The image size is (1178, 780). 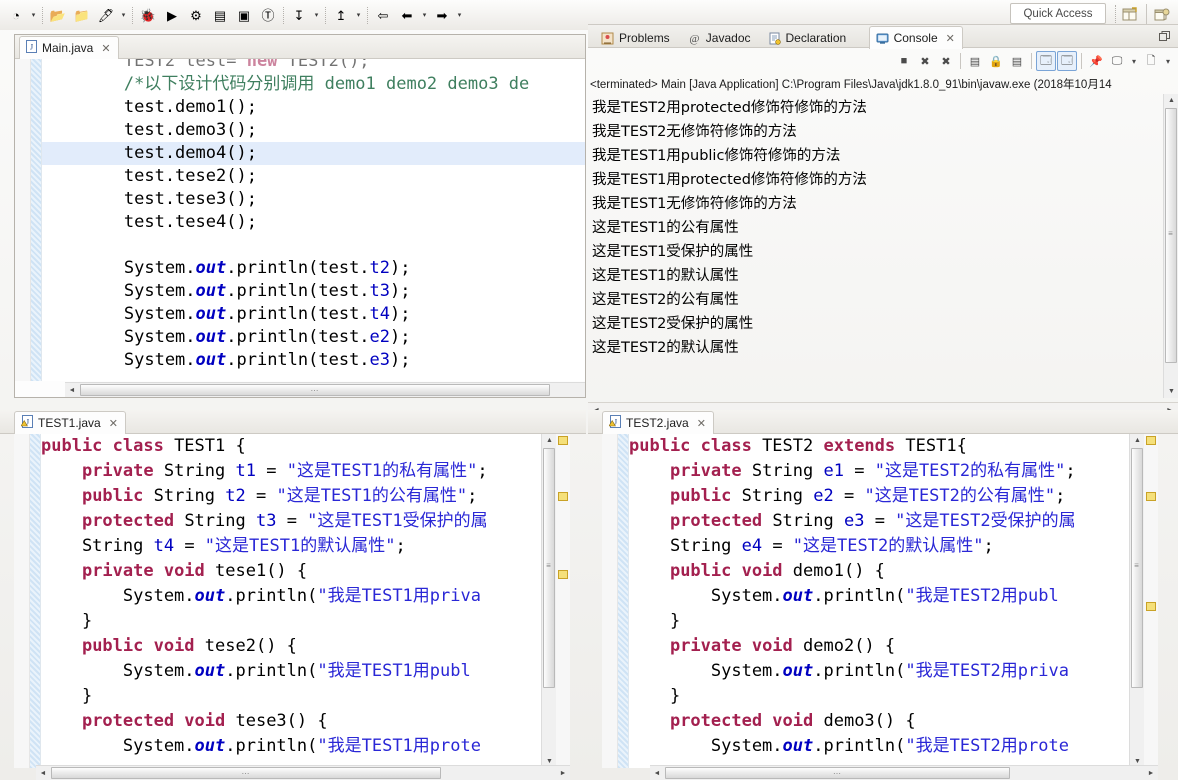 What do you see at coordinates (244, 15) in the screenshot?
I see `new-package-icon: ▣` at bounding box center [244, 15].